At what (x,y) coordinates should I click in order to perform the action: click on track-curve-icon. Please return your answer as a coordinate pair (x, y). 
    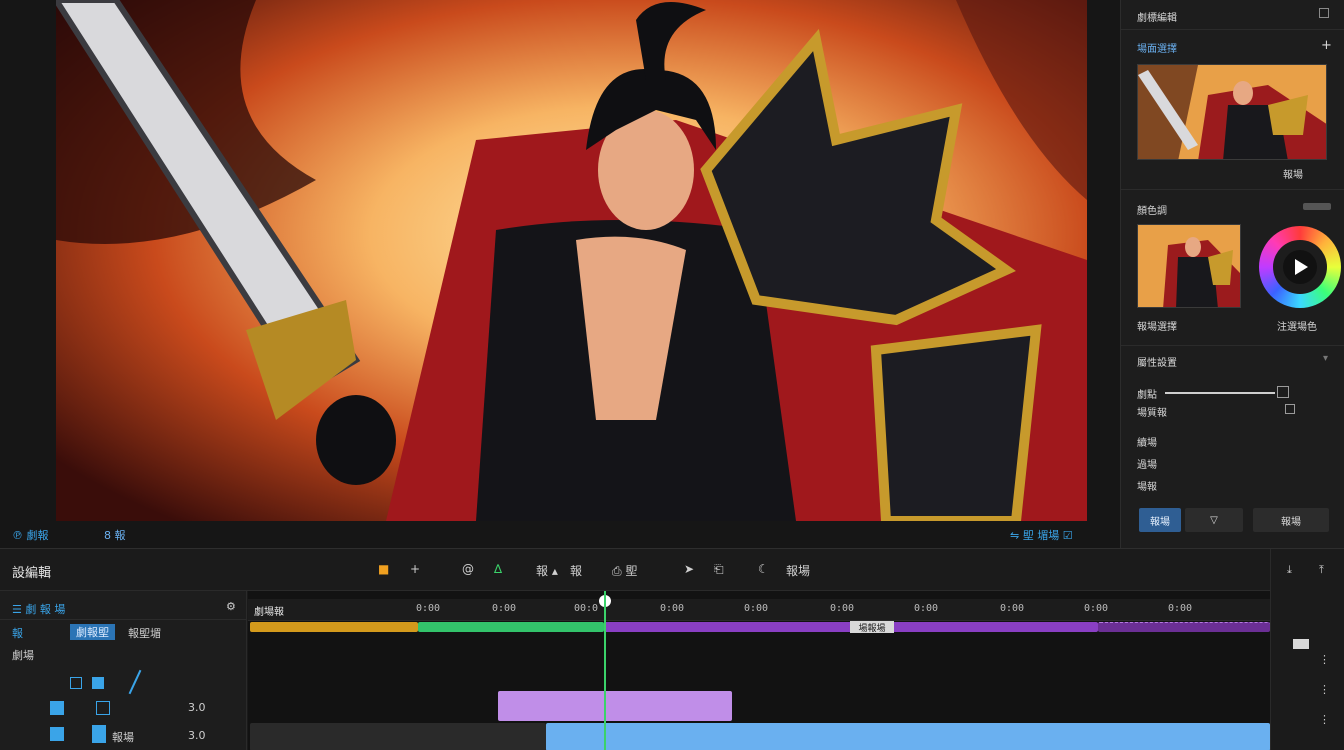
    Looking at the image, I should click on (135, 682).